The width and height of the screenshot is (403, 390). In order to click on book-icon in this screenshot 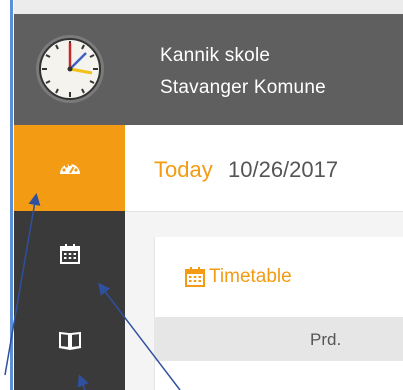, I will do `click(69, 340)`.